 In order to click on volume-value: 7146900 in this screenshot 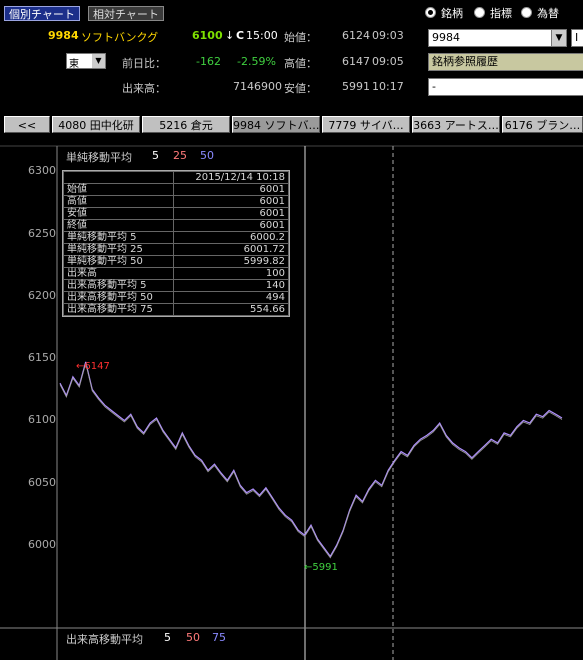, I will do `click(257, 86)`.